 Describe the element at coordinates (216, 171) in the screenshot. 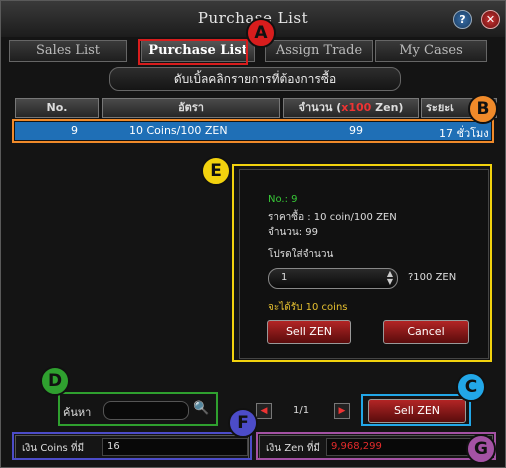

I see `marker-e: E` at that location.